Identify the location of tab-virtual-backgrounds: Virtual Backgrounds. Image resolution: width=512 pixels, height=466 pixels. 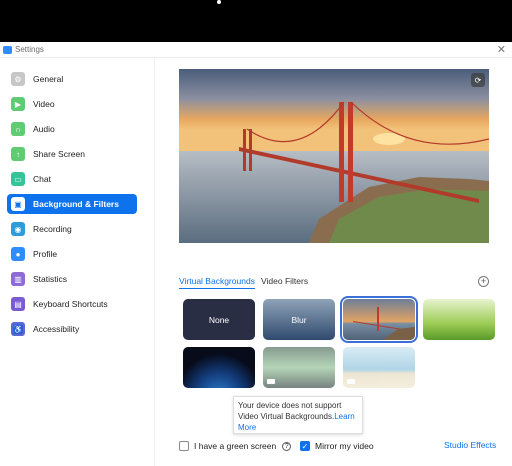
(217, 282).